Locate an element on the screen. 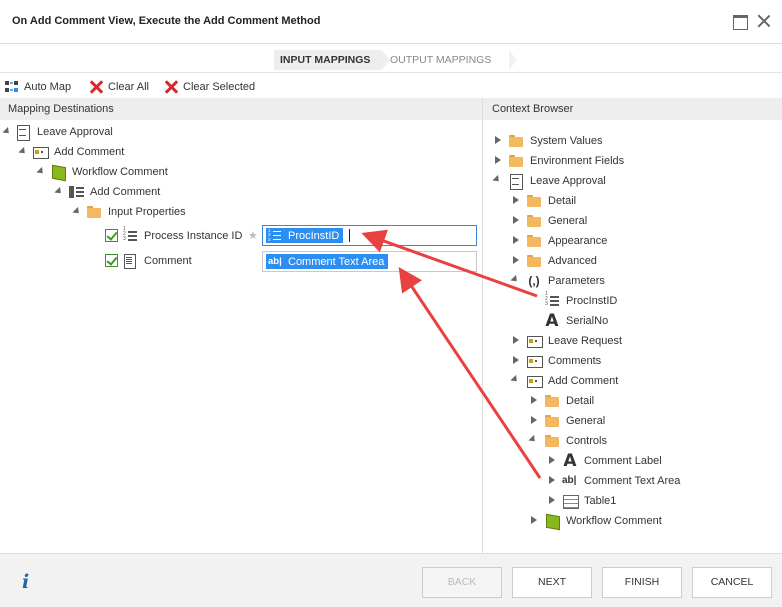  tree-node-table1: Table1 is located at coordinates (589, 501).